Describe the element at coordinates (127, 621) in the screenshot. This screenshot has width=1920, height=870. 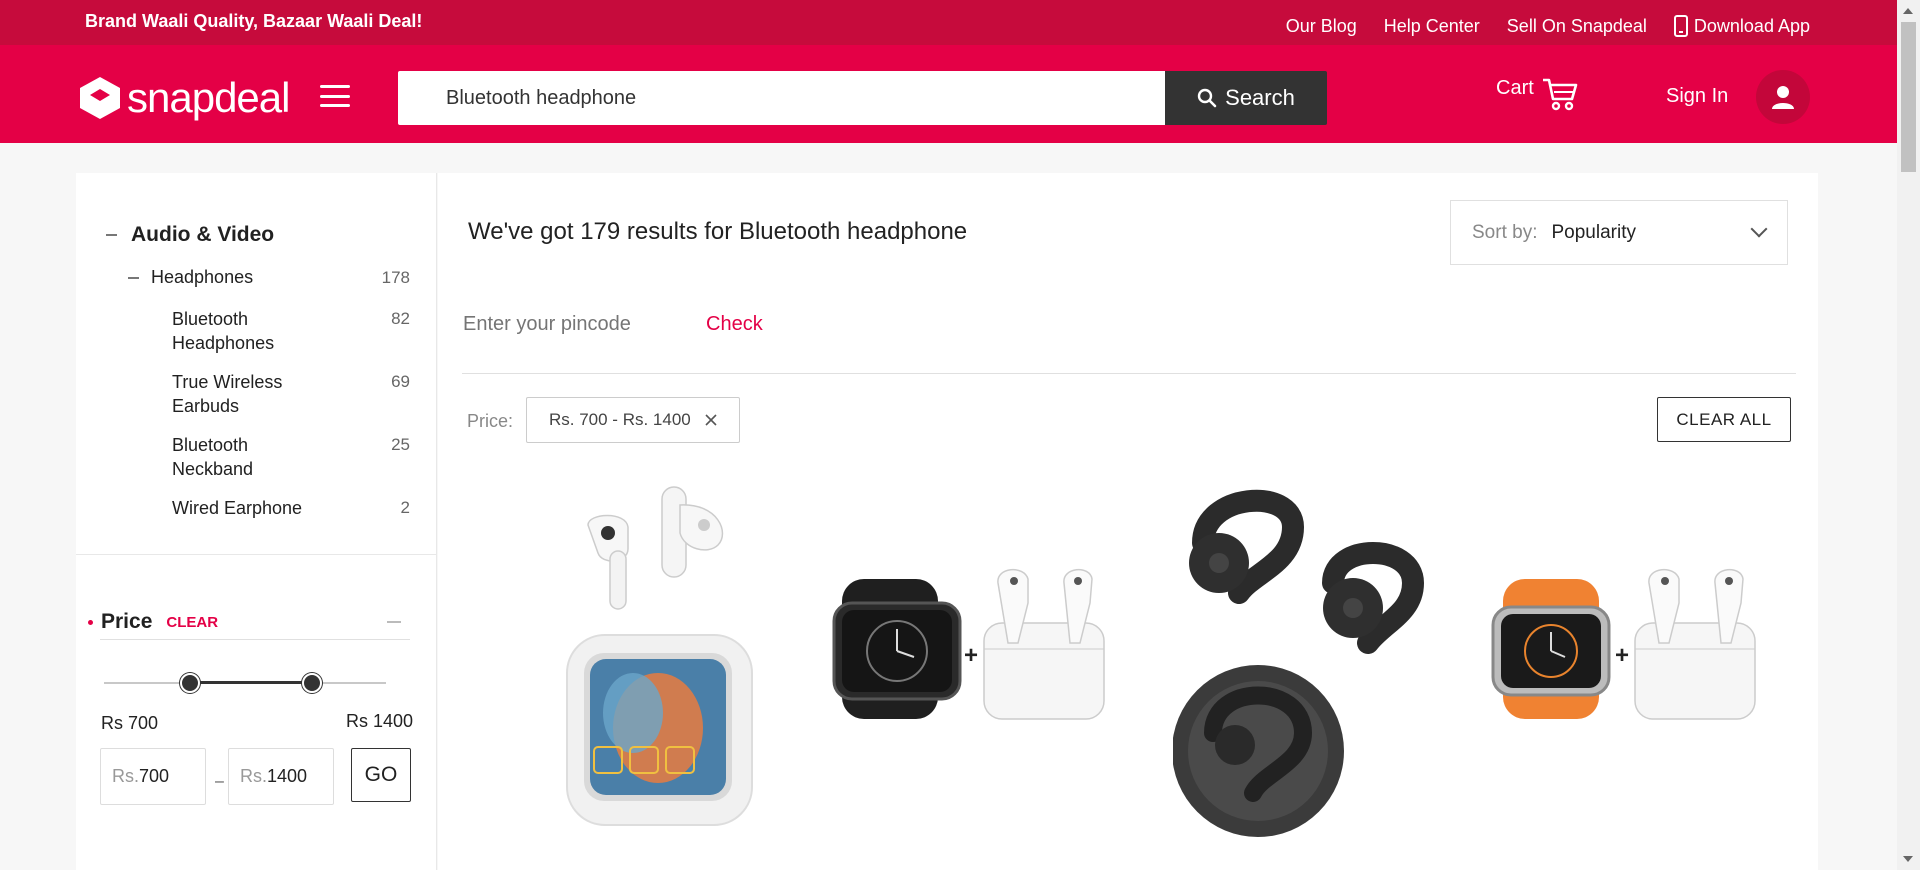
I see `price-filter-title: Price` at that location.